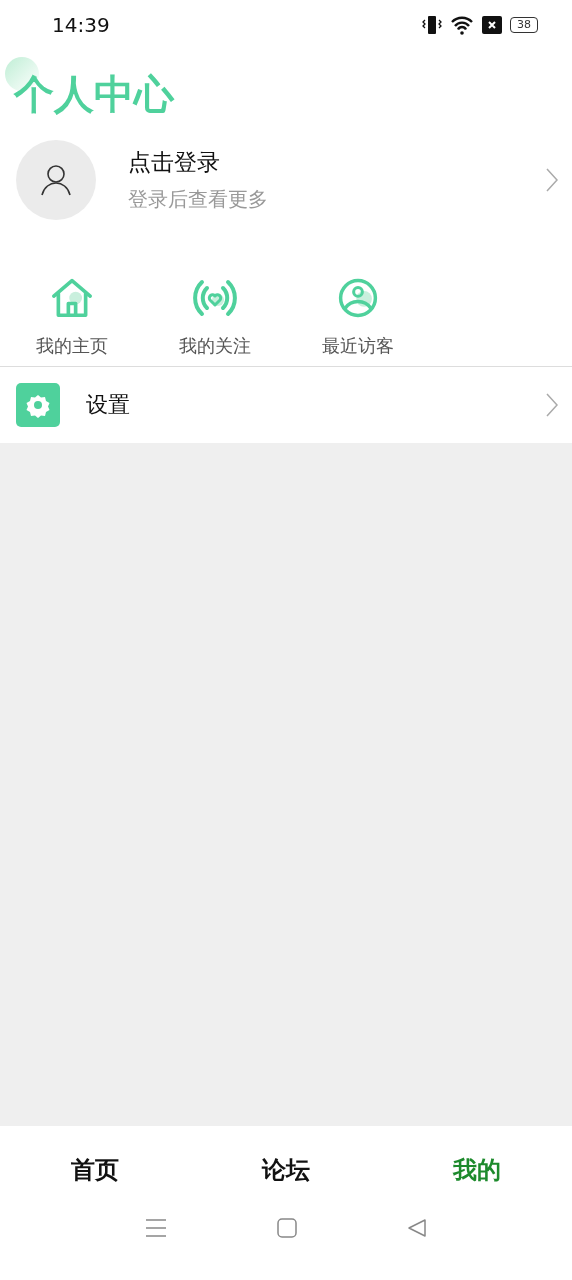 The height and width of the screenshot is (1280, 572). I want to click on back-icon, so click(417, 1228).